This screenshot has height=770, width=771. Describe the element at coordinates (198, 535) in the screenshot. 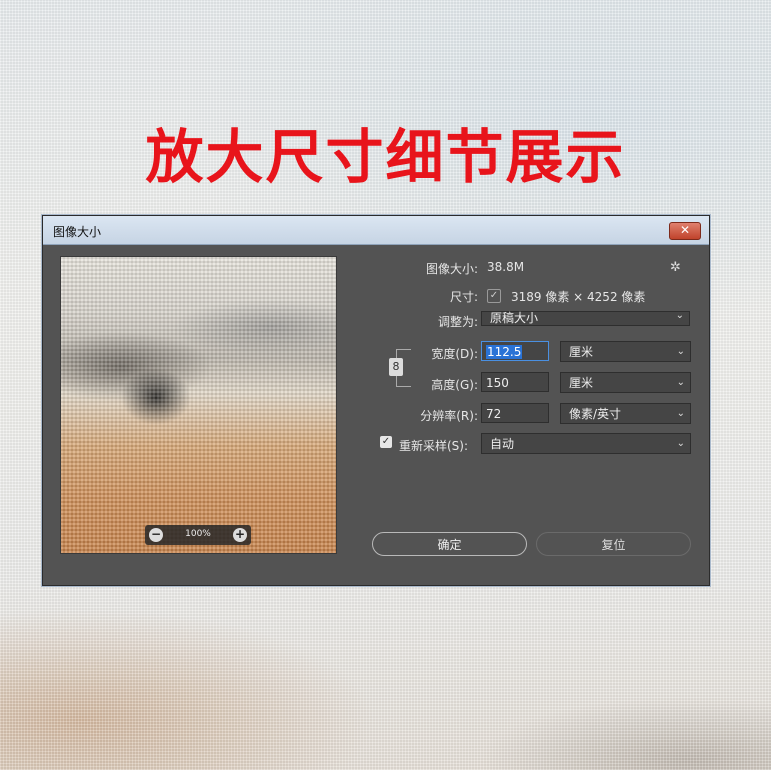

I see `zoom-control: − 100% +` at that location.